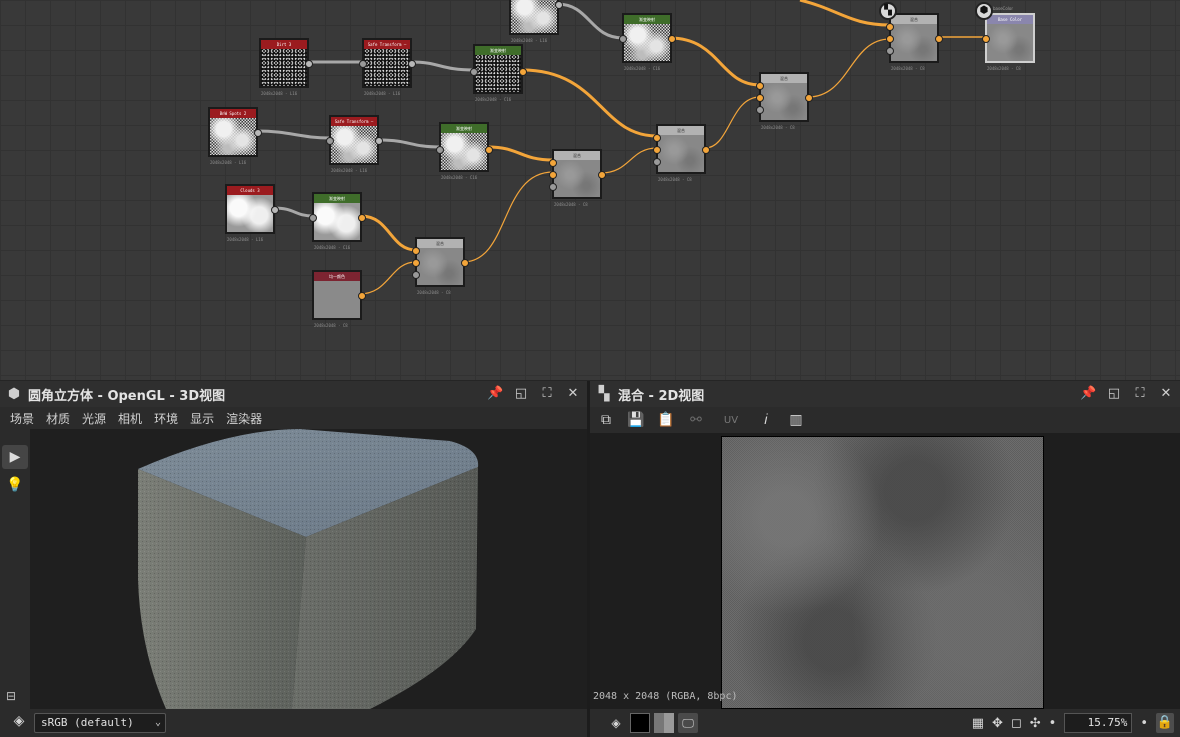 Image resolution: width=1180 pixels, height=737 pixels. What do you see at coordinates (235, 136) in the screenshot?
I see `graph-node: BnW Spots 2 2048x2048 - L16` at bounding box center [235, 136].